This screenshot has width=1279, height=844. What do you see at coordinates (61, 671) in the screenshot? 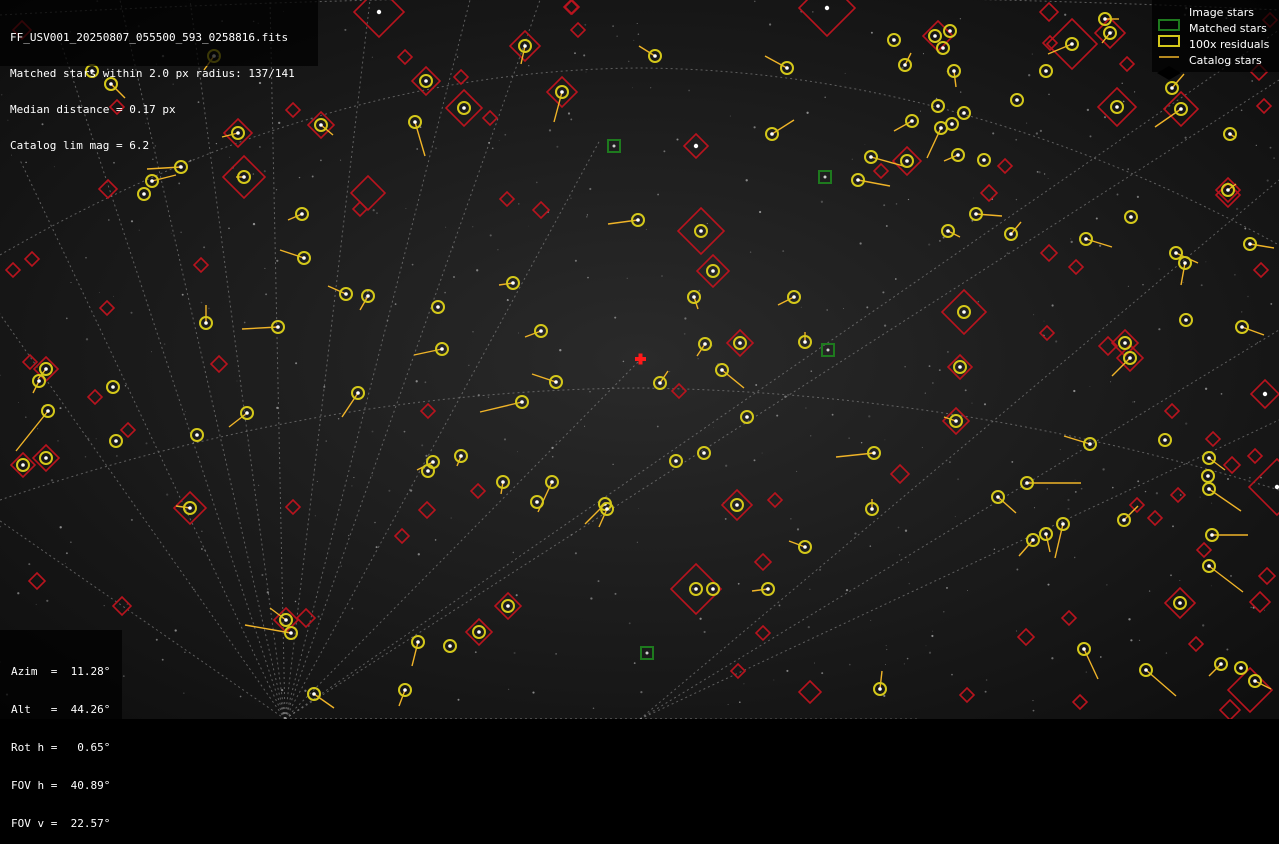
I see `azimuth-text: Azim = 11.28°` at bounding box center [61, 671].